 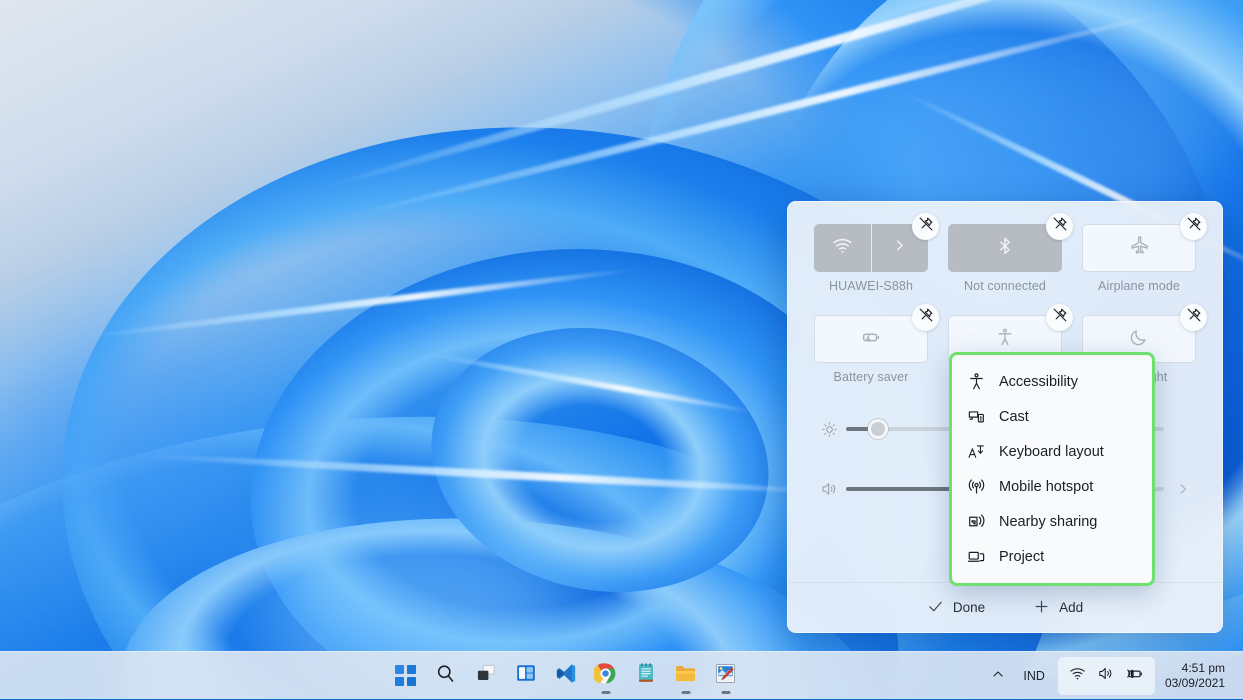 What do you see at coordinates (1005, 286) in the screenshot?
I see `tile-label-bluetooth: Not connected` at bounding box center [1005, 286].